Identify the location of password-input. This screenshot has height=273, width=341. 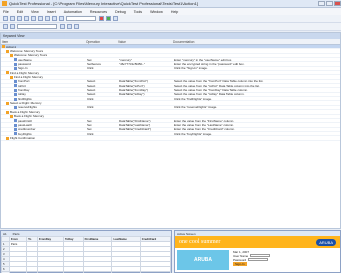
(258, 259).